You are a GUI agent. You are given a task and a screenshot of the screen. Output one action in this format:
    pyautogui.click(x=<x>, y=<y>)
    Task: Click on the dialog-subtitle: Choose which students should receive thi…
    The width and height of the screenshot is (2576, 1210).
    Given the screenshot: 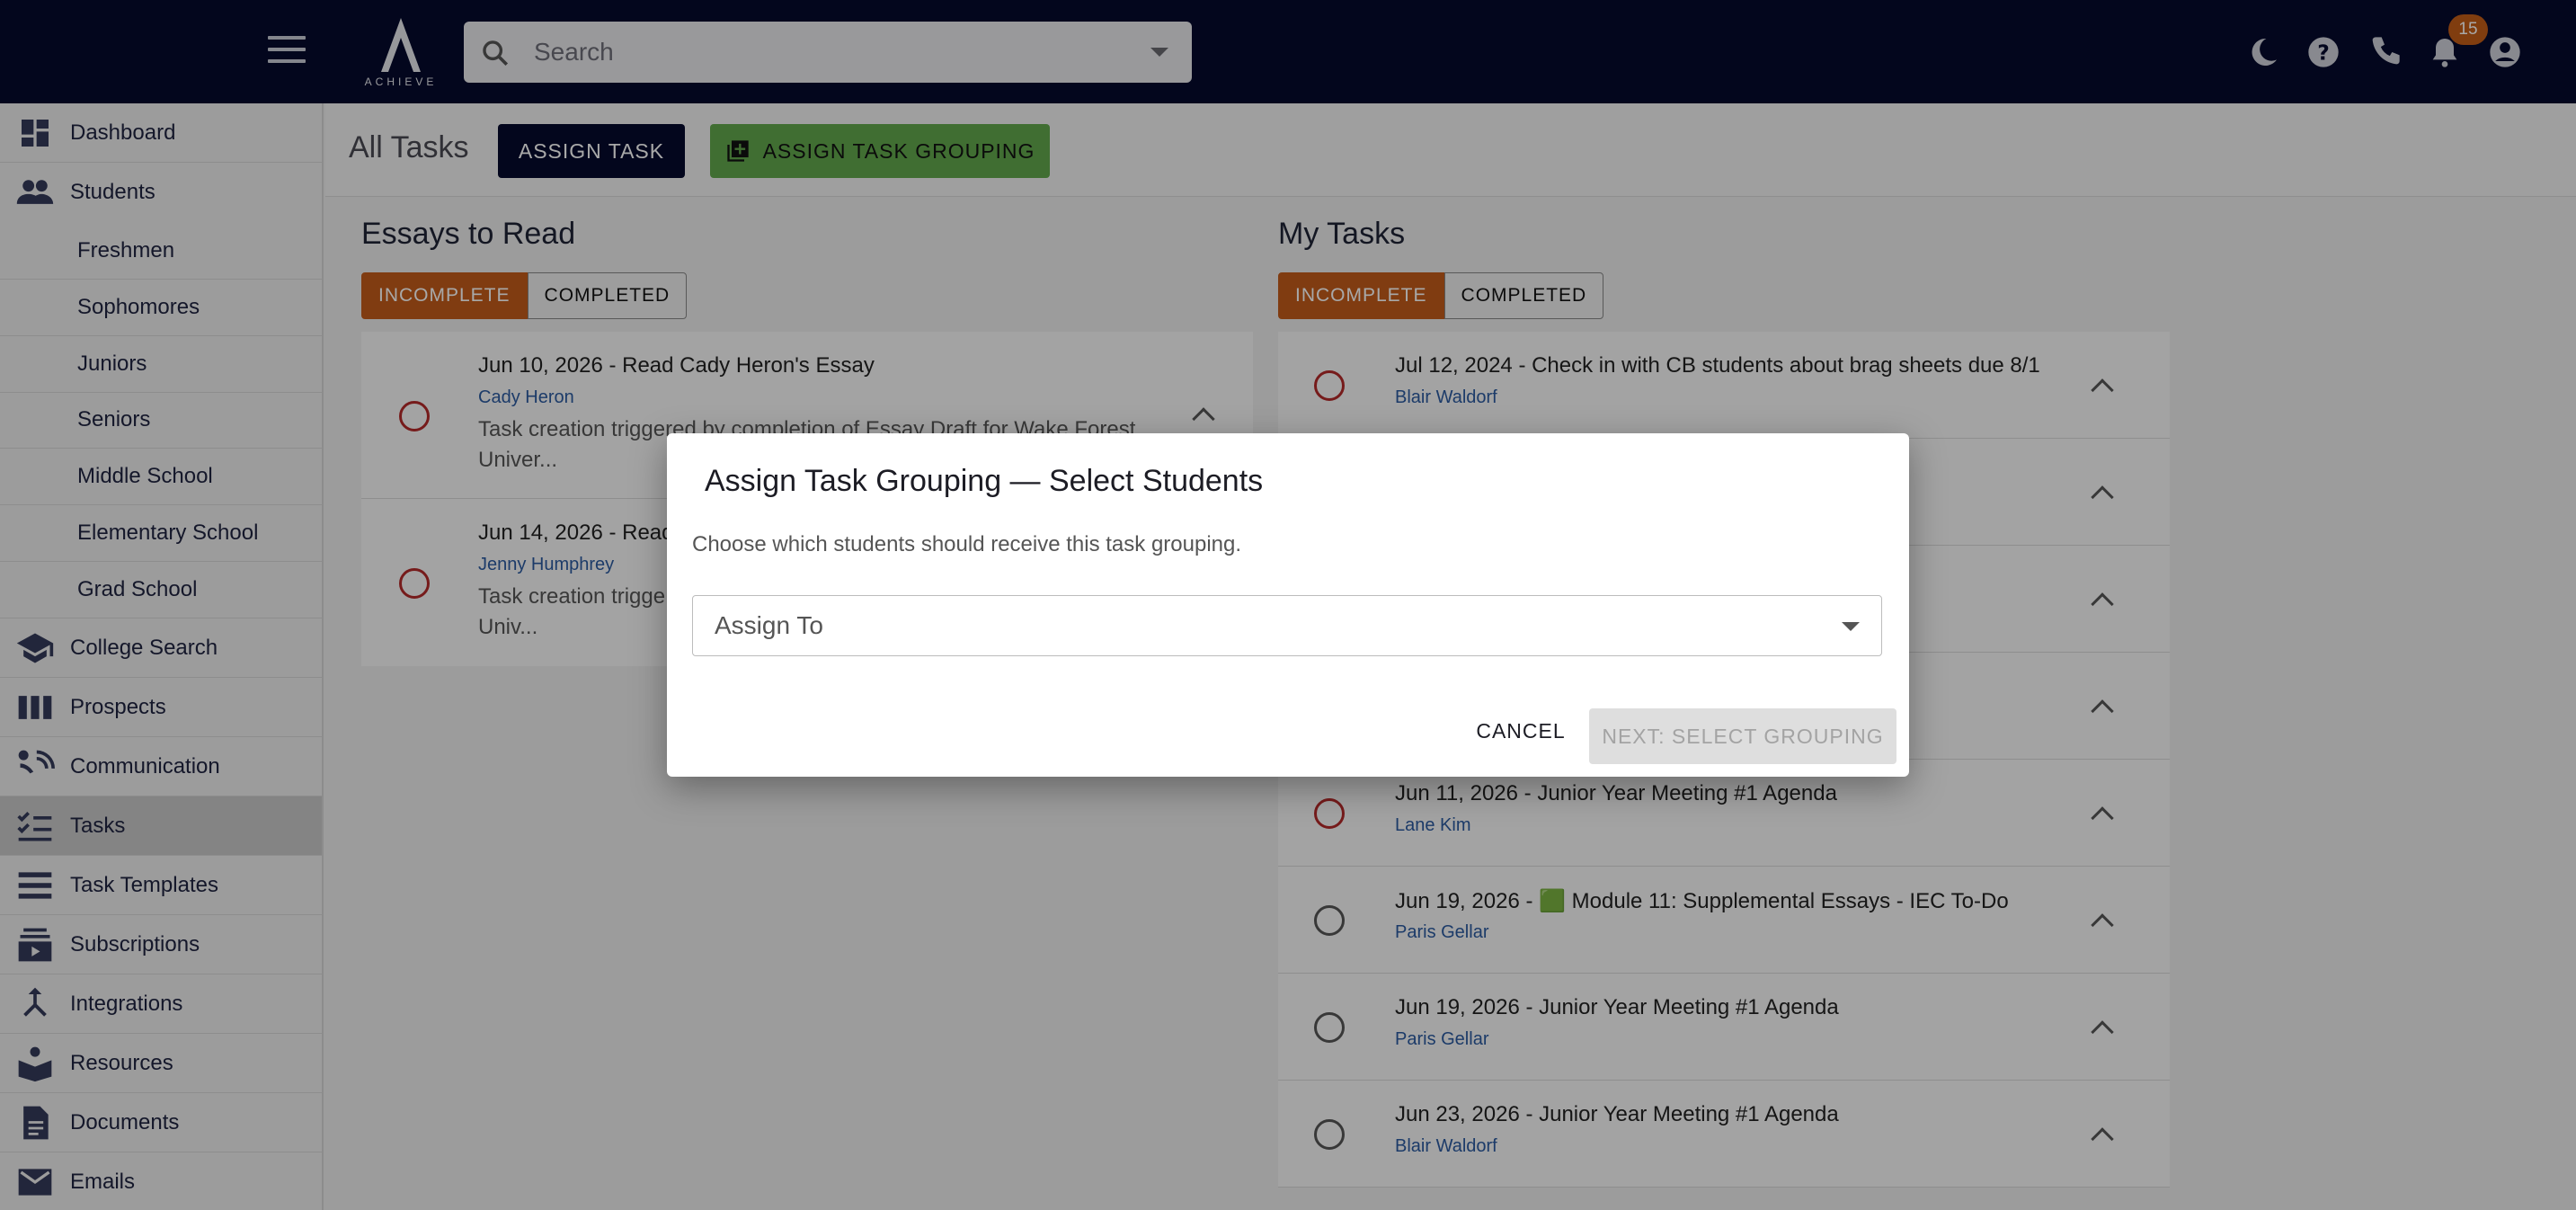 What is the action you would take?
    pyautogui.click(x=967, y=544)
    